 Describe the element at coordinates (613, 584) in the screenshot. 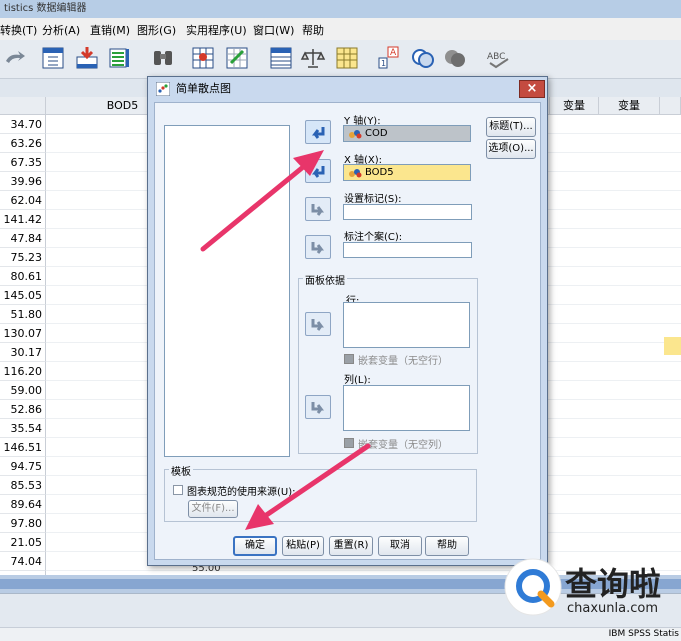

I see `watermark-brand: 查询啦` at that location.